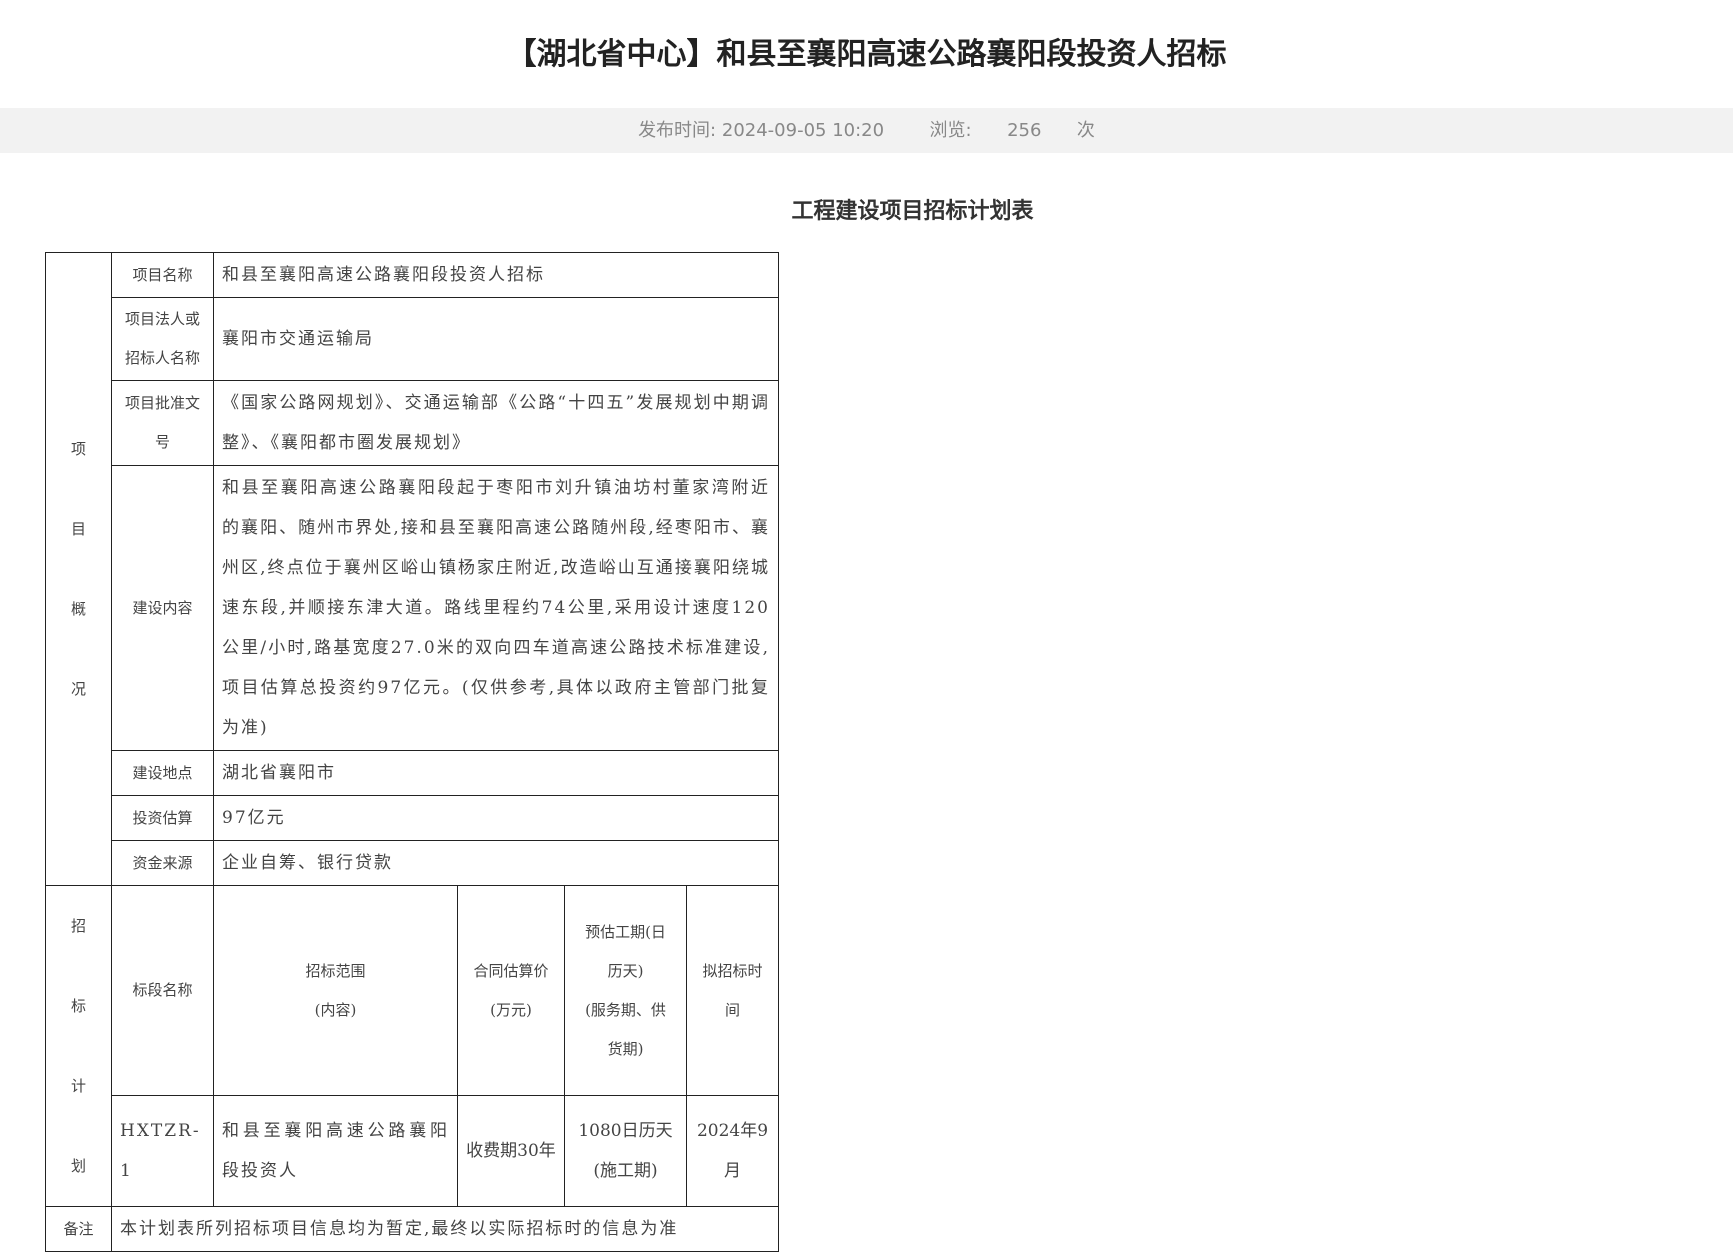  What do you see at coordinates (162, 423) in the screenshot?
I see `row-label-approval: 项目批准文 号` at bounding box center [162, 423].